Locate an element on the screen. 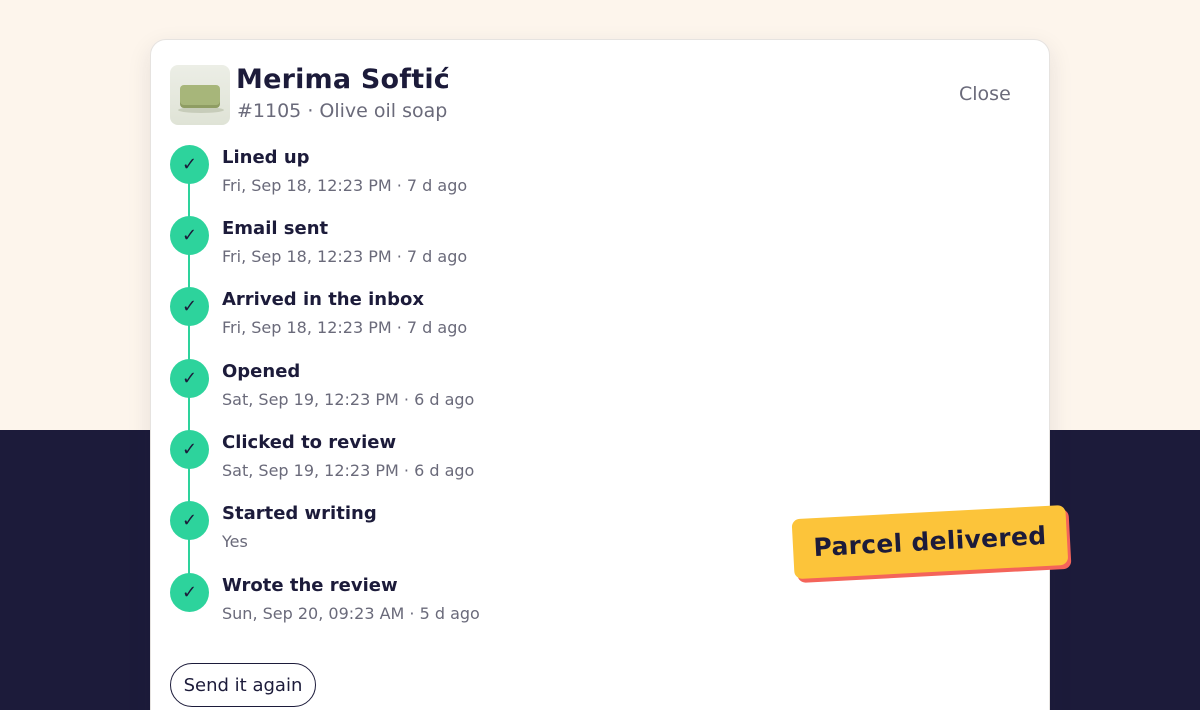 Image resolution: width=1200 pixels, height=710 pixels. step-title: Wrote the review is located at coordinates (310, 585).